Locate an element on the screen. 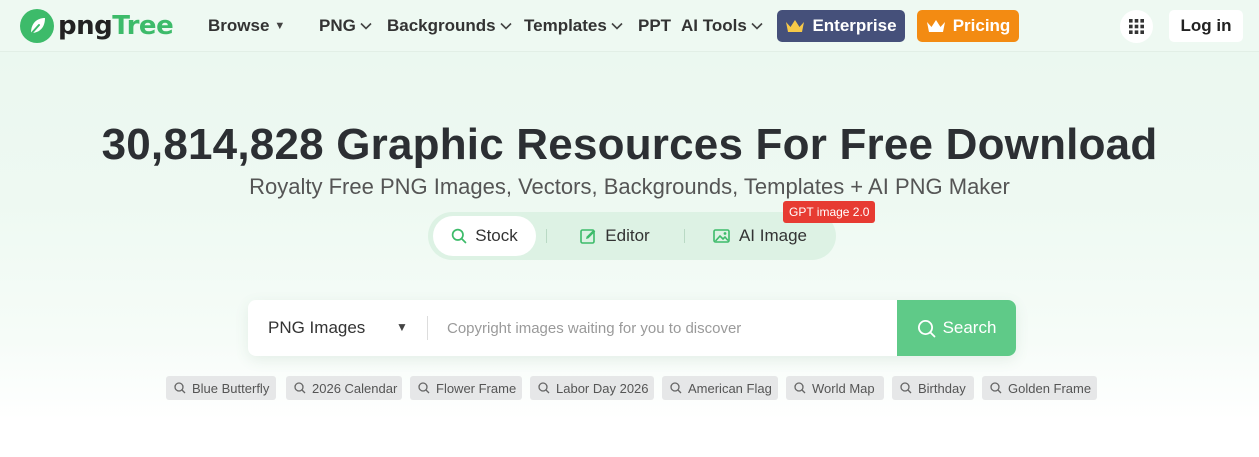 The width and height of the screenshot is (1259, 457). nav-backgrounds-label: Backgrounds is located at coordinates (441, 25).